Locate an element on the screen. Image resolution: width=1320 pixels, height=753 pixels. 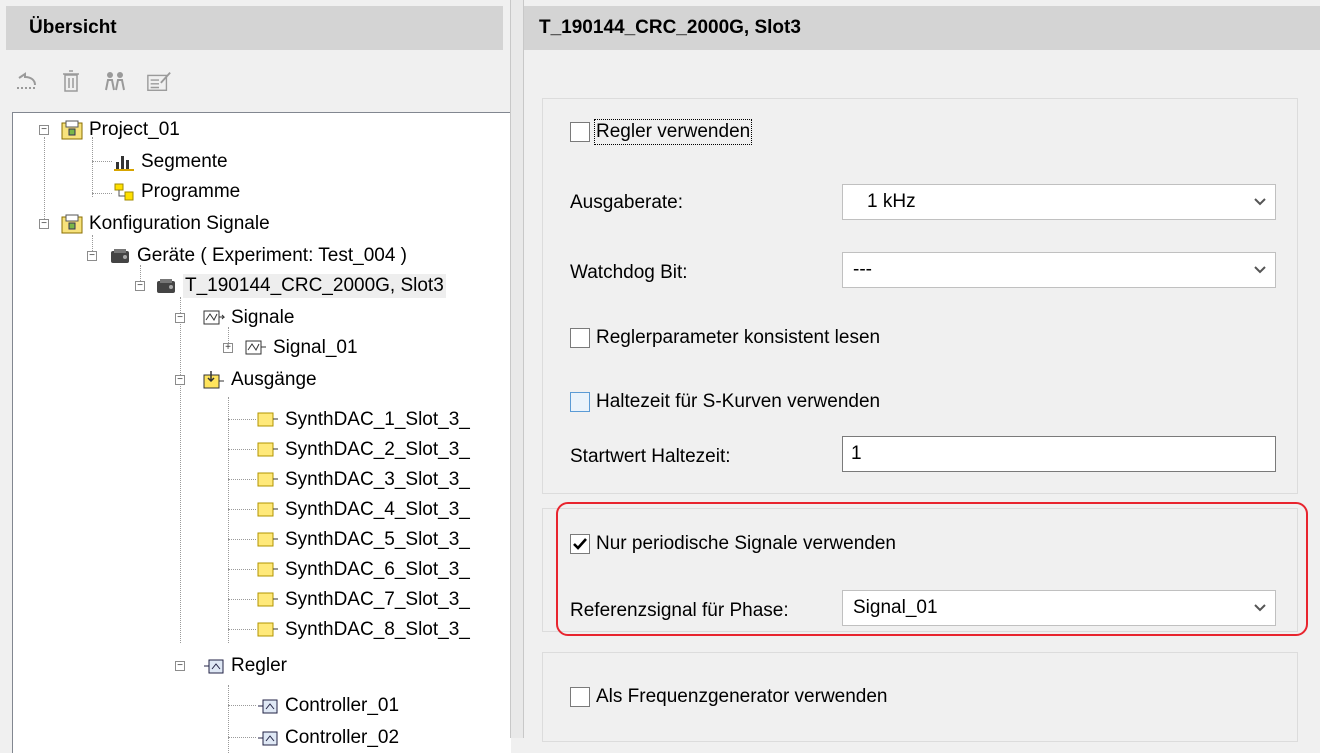
tree-item-konfiguration-signale: Konfiguration Signale is located at coordinates (165, 224).